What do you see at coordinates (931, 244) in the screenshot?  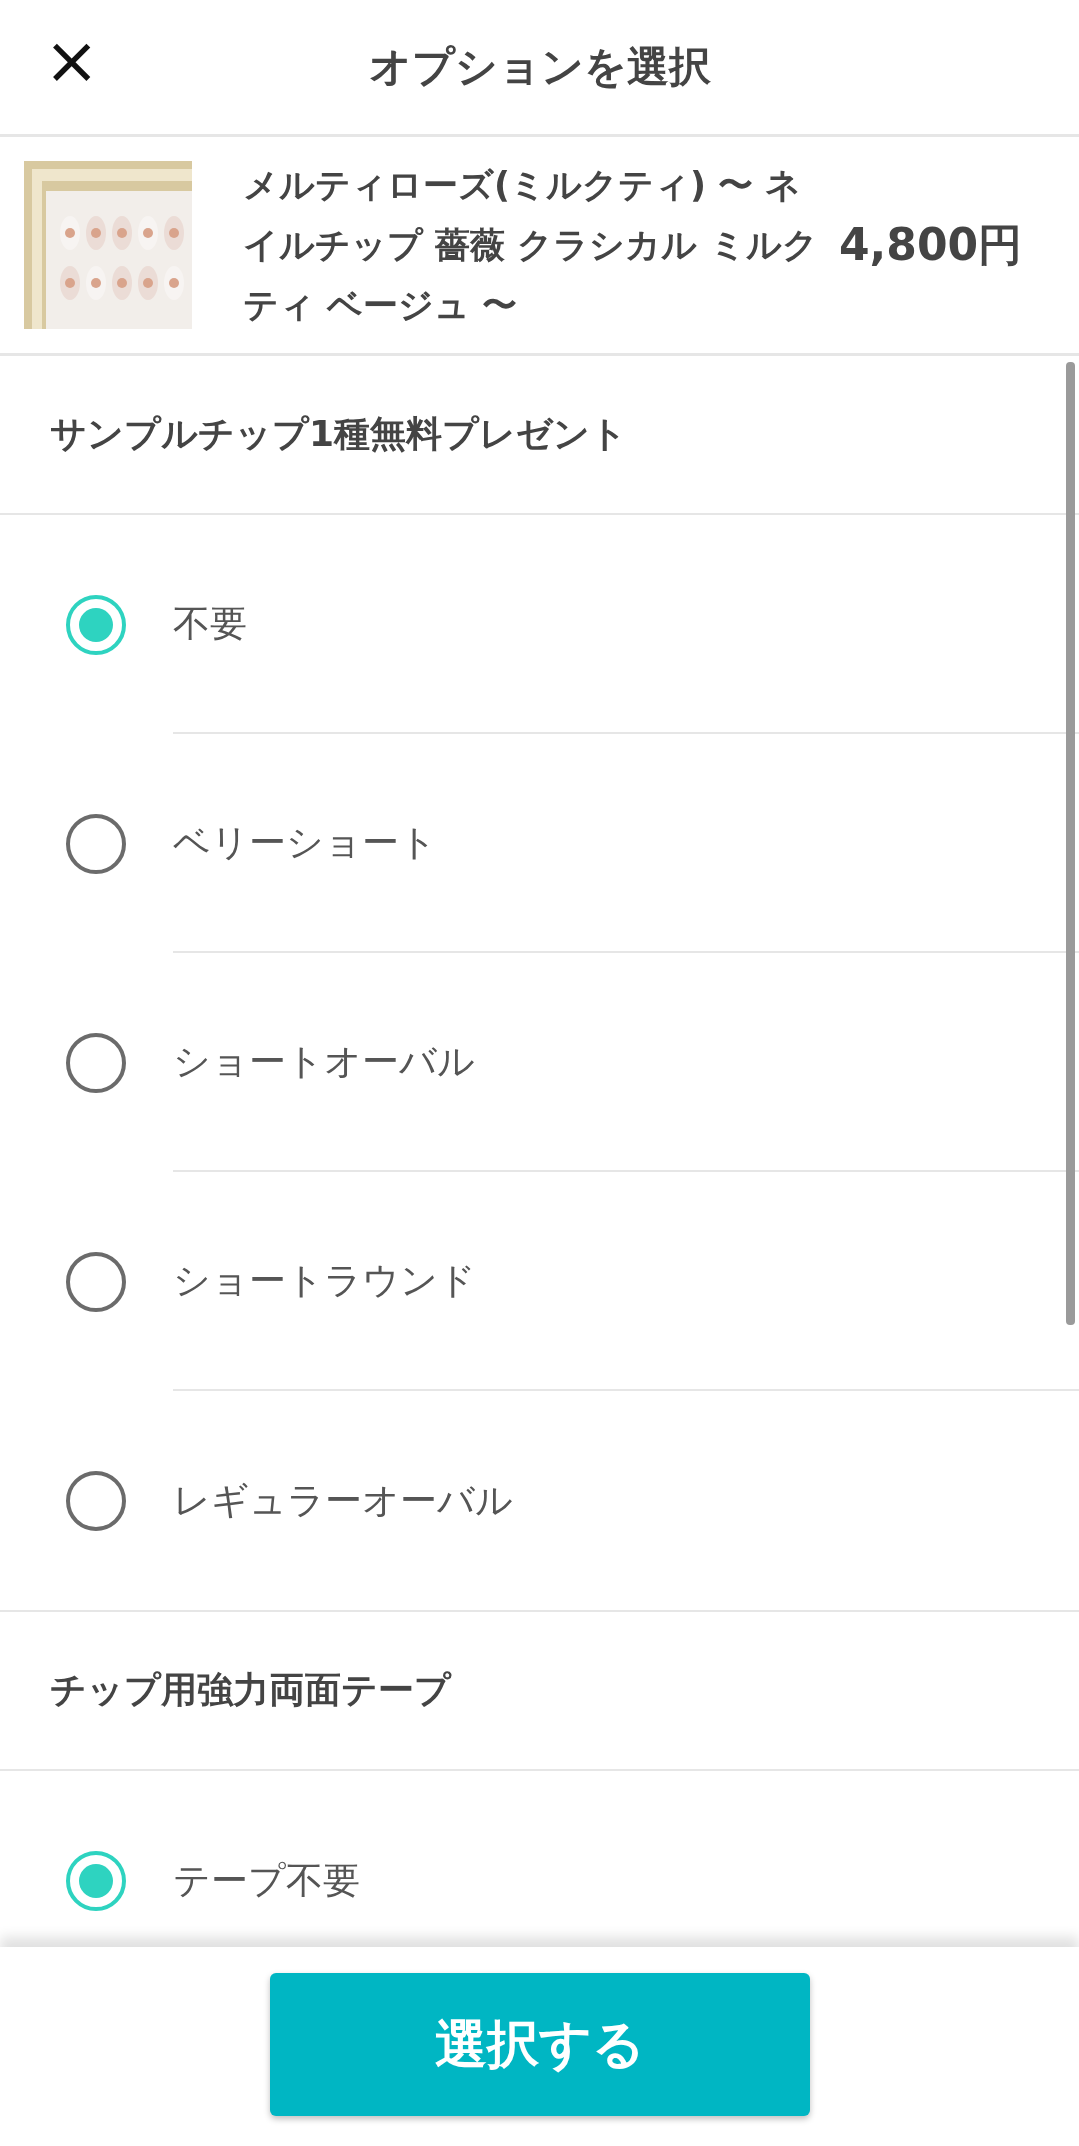 I see `product-price: 4,800円` at bounding box center [931, 244].